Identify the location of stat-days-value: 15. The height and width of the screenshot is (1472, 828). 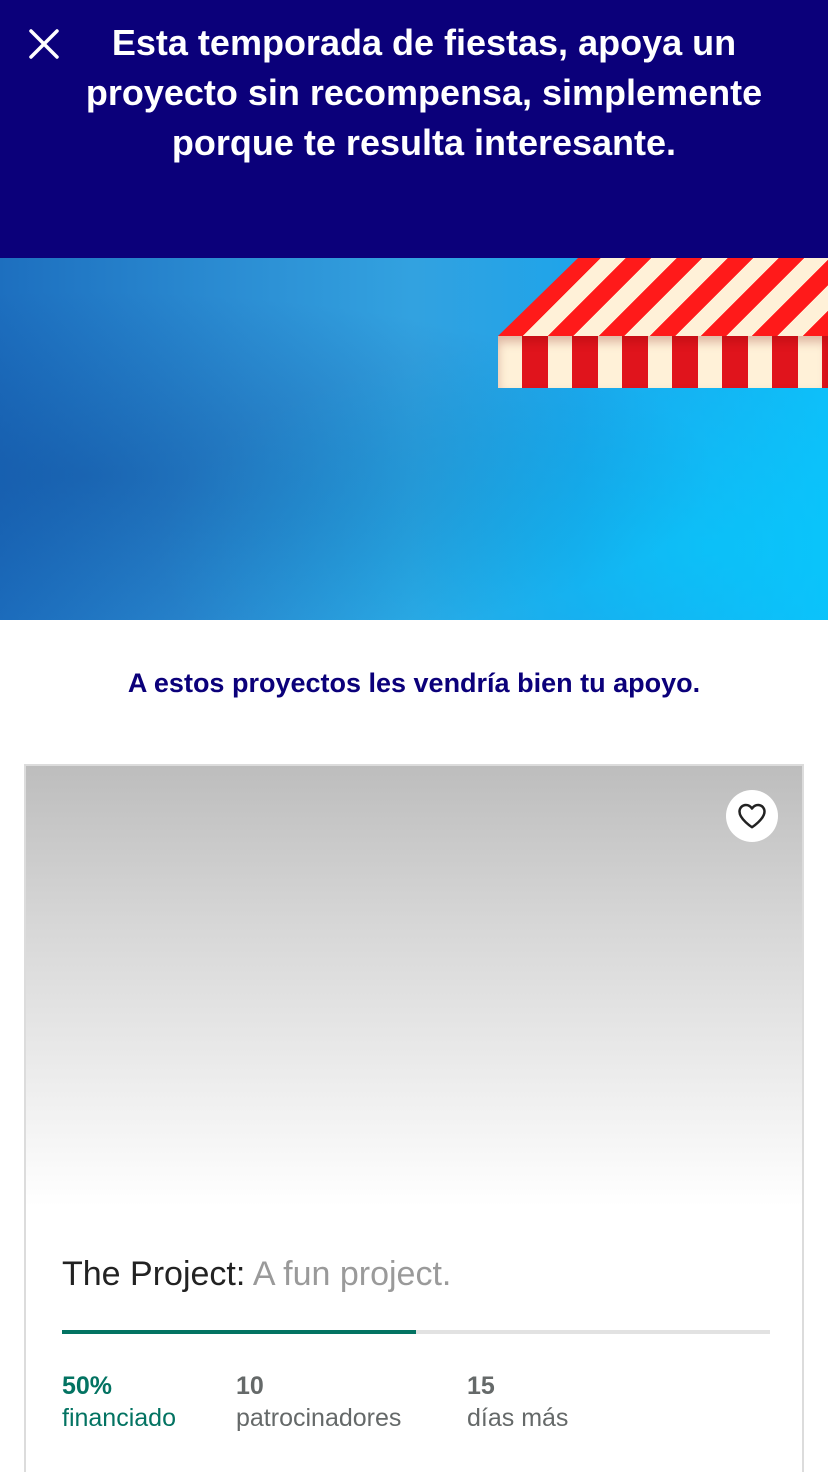
(481, 1386).